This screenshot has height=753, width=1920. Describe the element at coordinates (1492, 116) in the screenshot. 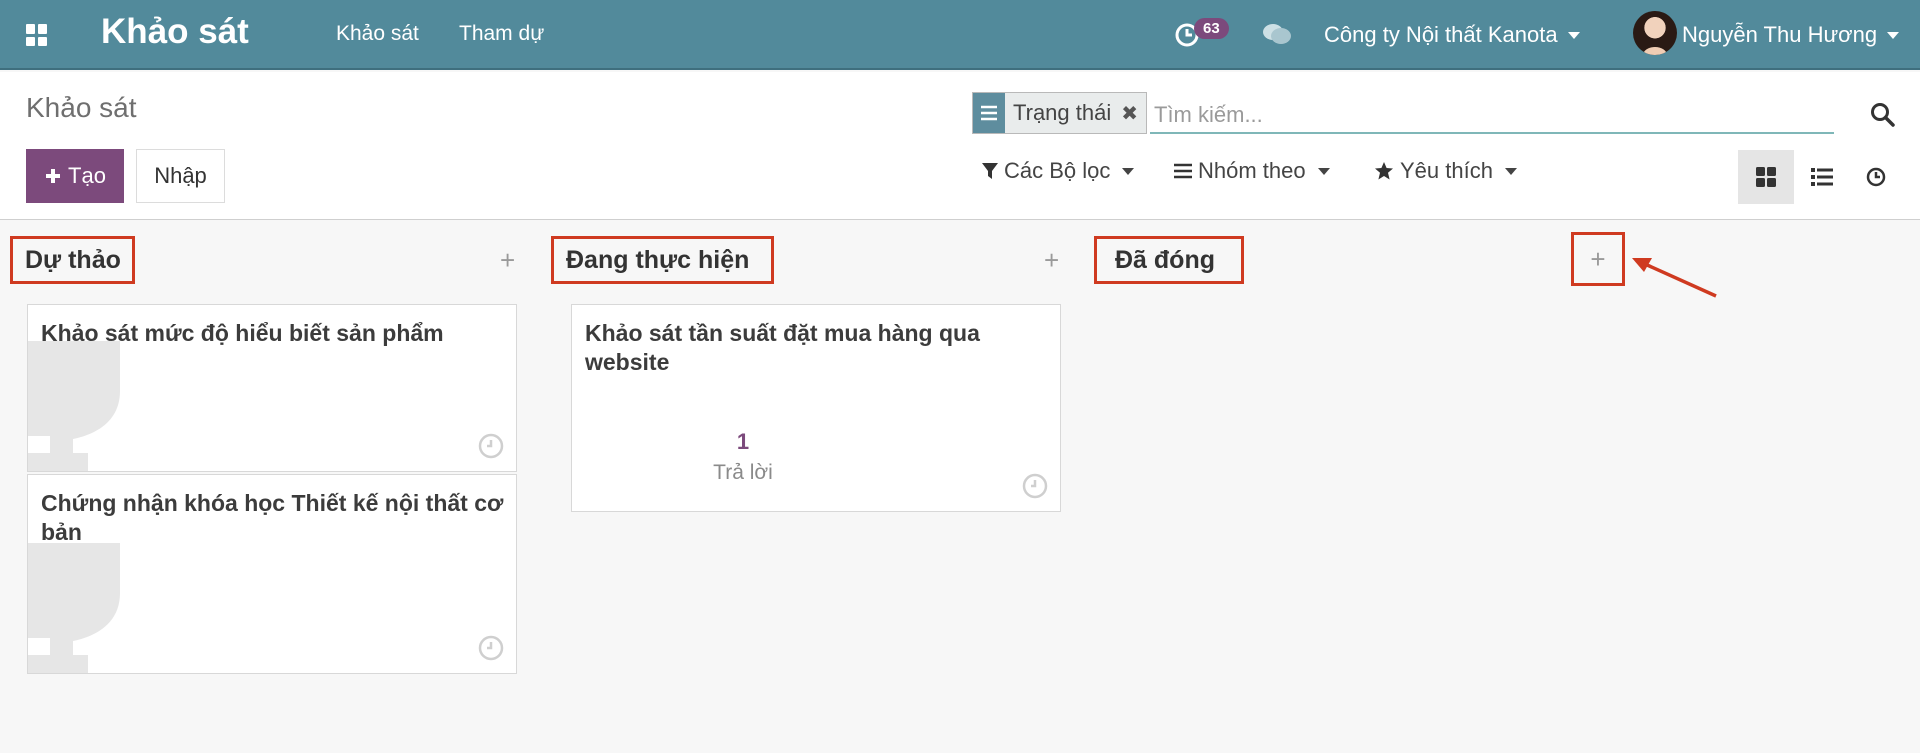

I see `search-input` at that location.